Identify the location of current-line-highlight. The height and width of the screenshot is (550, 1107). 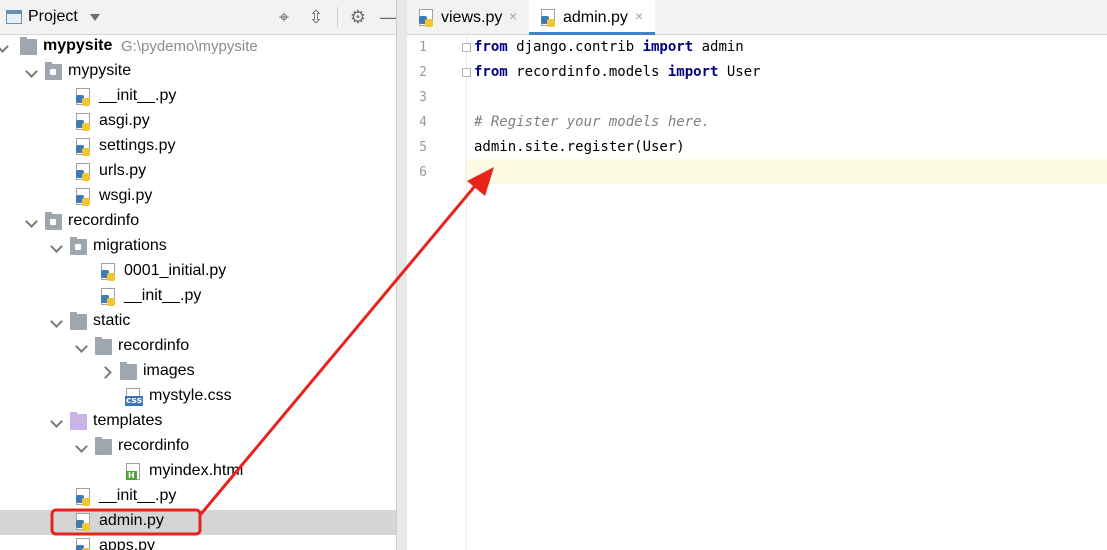
(787, 171).